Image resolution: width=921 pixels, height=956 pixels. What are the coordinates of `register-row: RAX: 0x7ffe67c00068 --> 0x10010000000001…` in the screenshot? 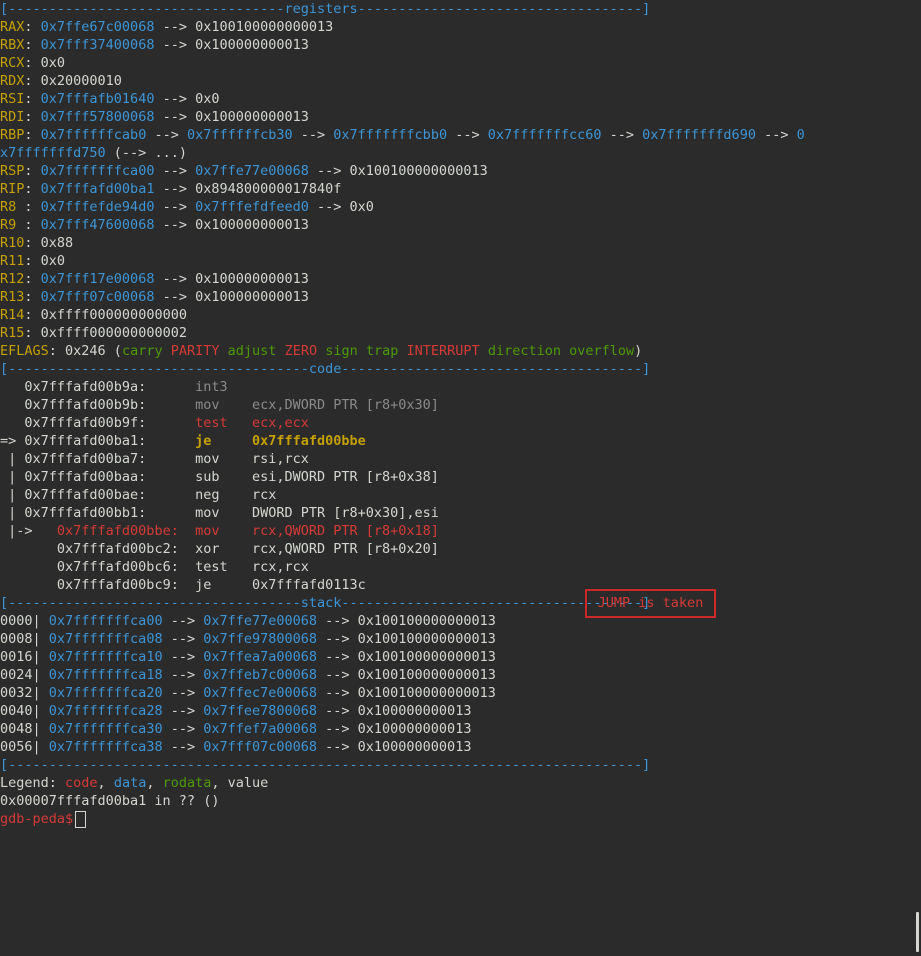 It's located at (460, 27).